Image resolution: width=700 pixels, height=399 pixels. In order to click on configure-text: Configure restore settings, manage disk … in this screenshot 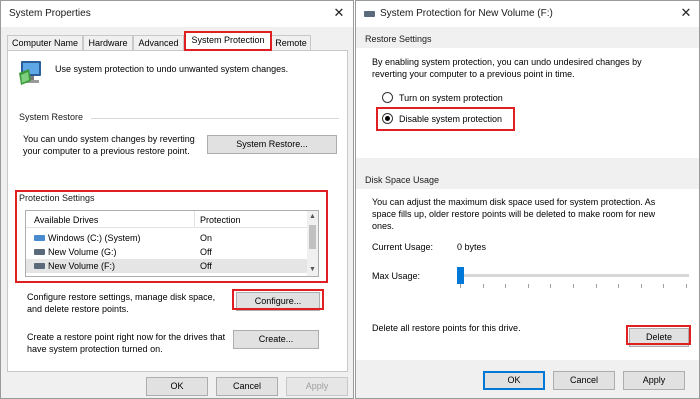, I will do `click(121, 297)`.